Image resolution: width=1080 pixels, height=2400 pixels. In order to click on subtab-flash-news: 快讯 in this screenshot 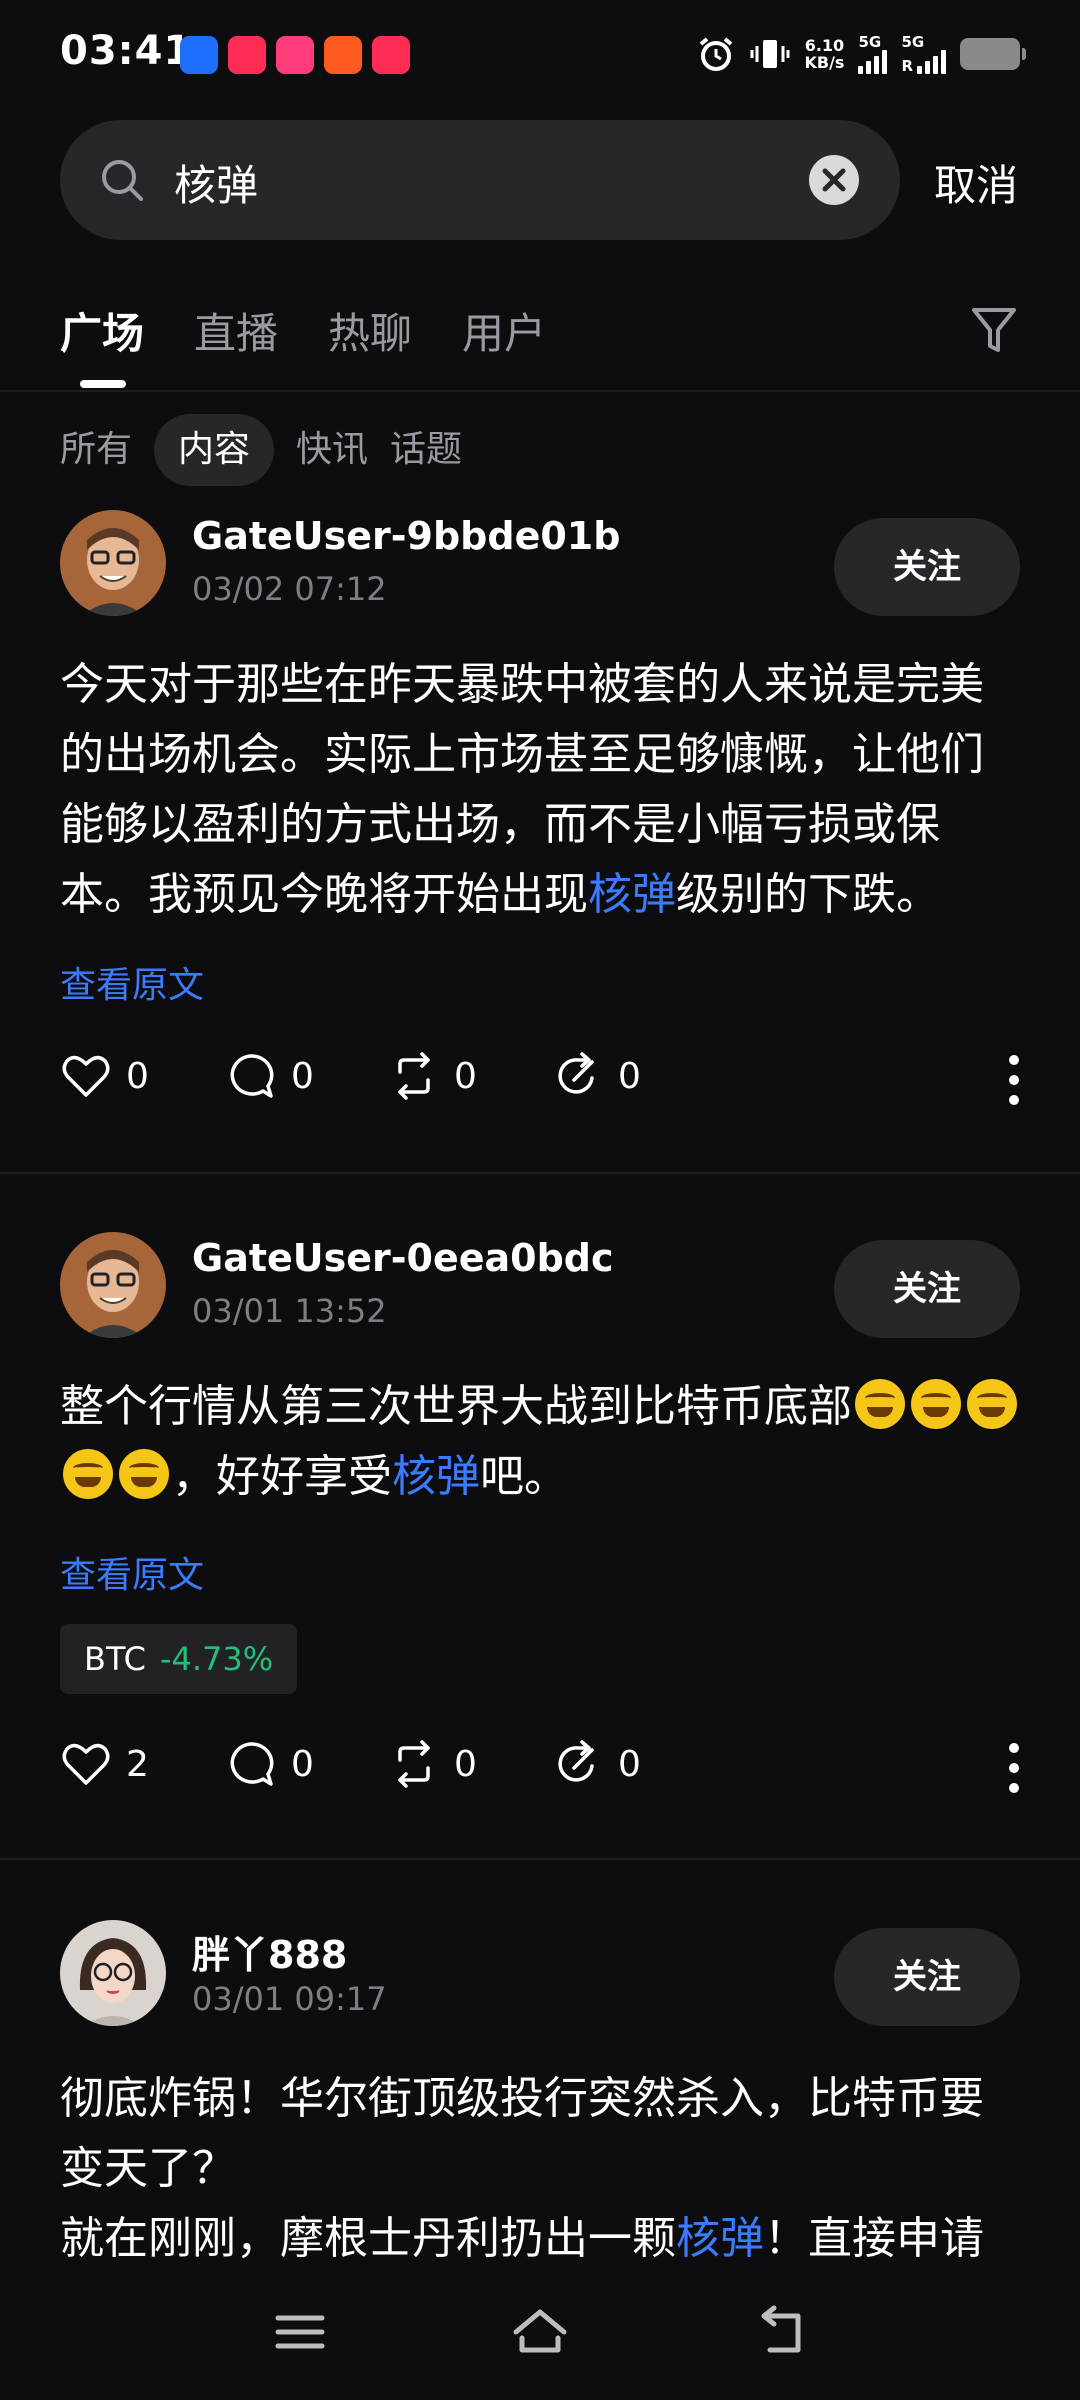, I will do `click(332, 450)`.